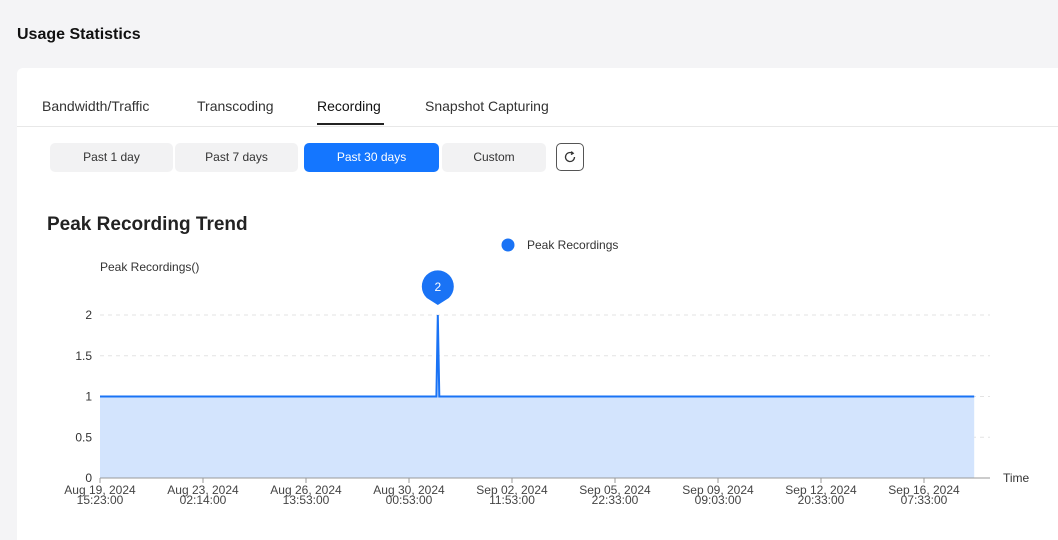 This screenshot has height=540, width=1058. What do you see at coordinates (409, 495) in the screenshot?
I see `x-tick-label: Aug 30, 2024 00:53:00` at bounding box center [409, 495].